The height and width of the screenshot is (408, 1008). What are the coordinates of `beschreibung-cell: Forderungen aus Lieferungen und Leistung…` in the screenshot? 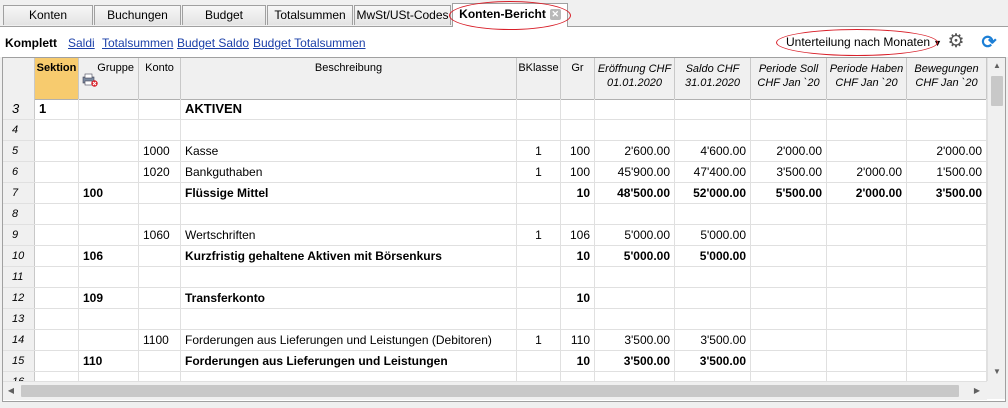 It's located at (349, 361).